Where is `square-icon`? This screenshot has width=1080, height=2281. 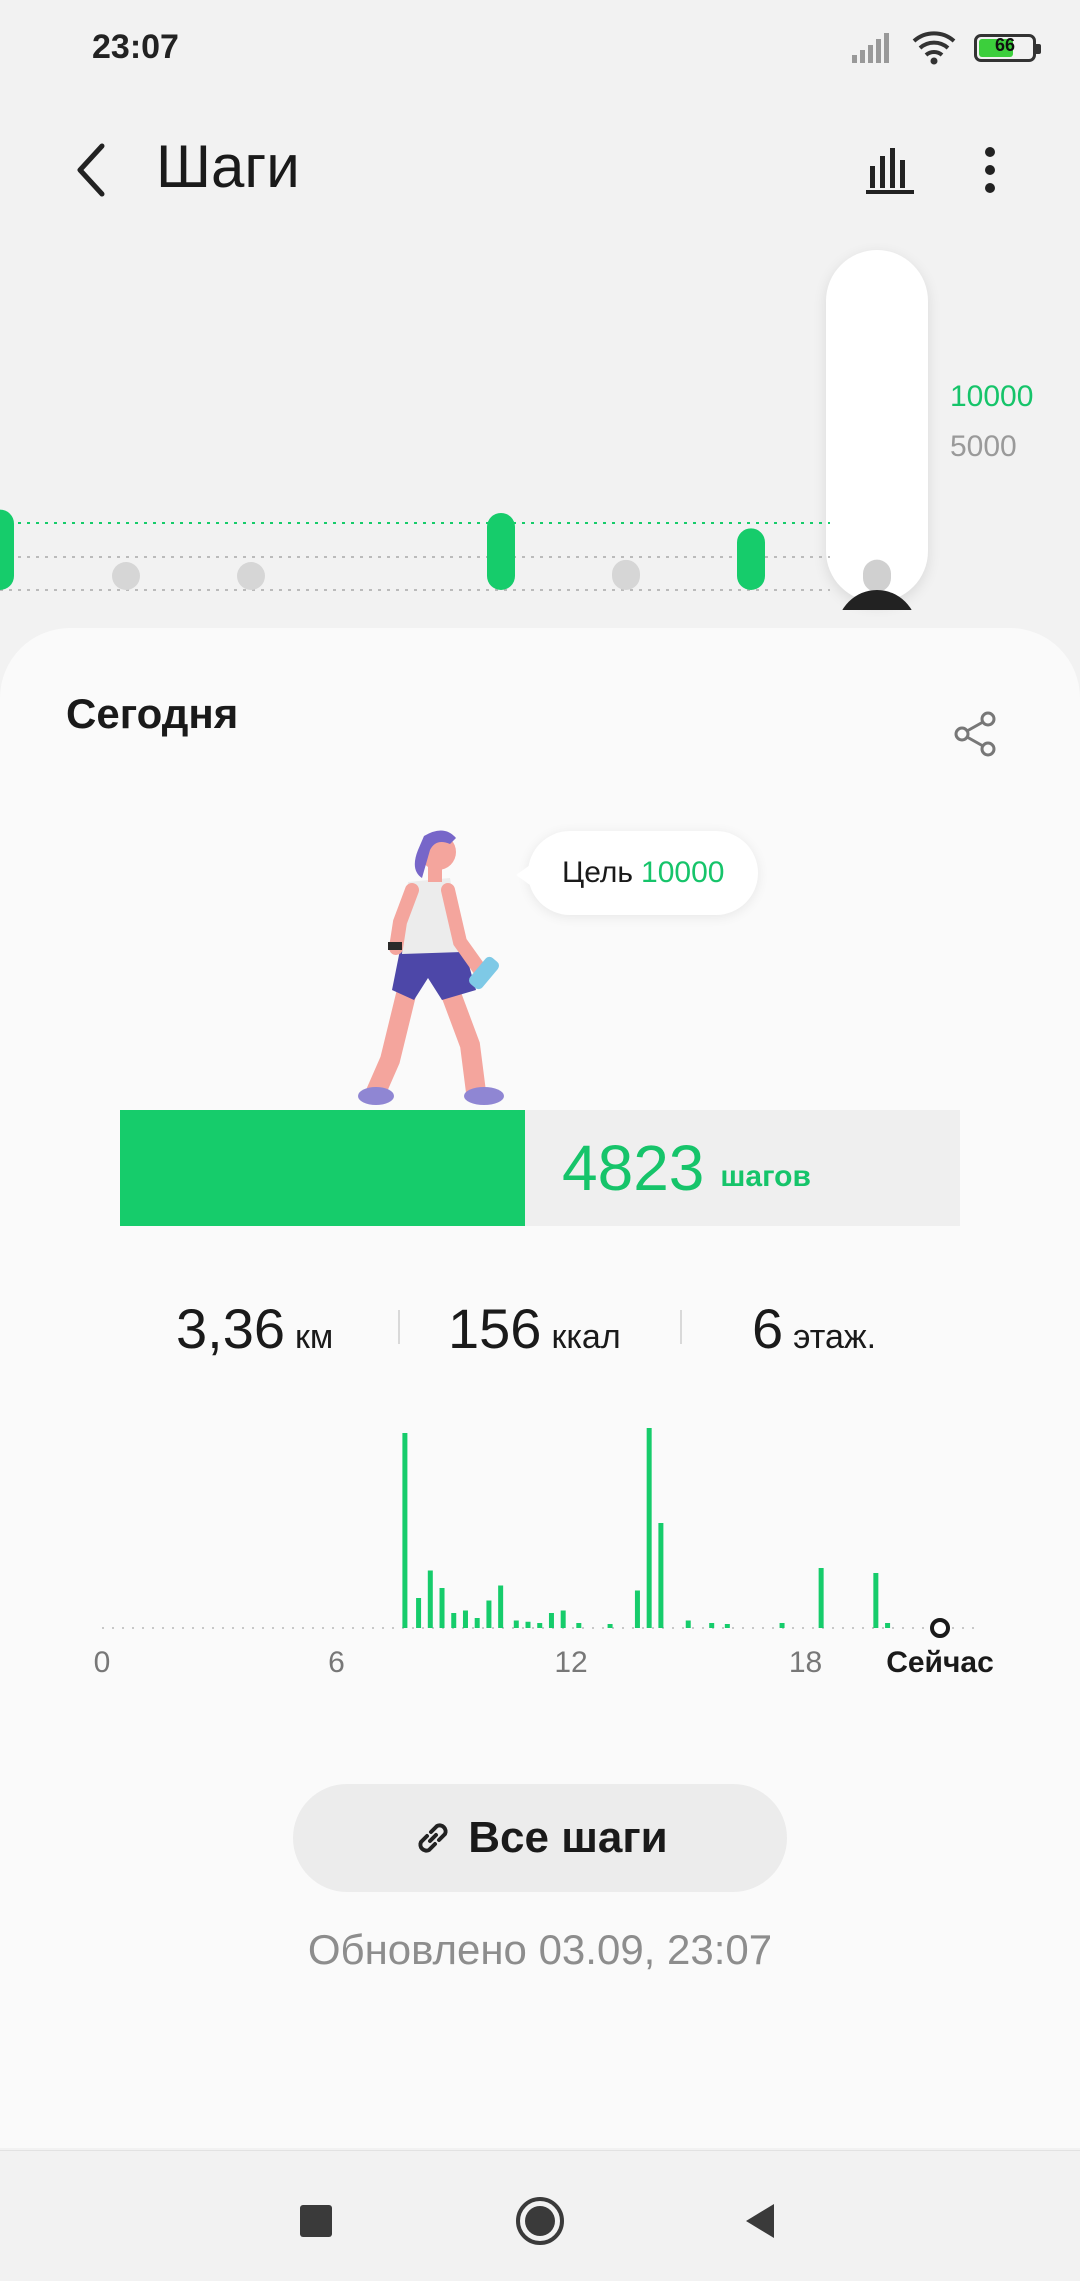 square-icon is located at coordinates (316, 2221).